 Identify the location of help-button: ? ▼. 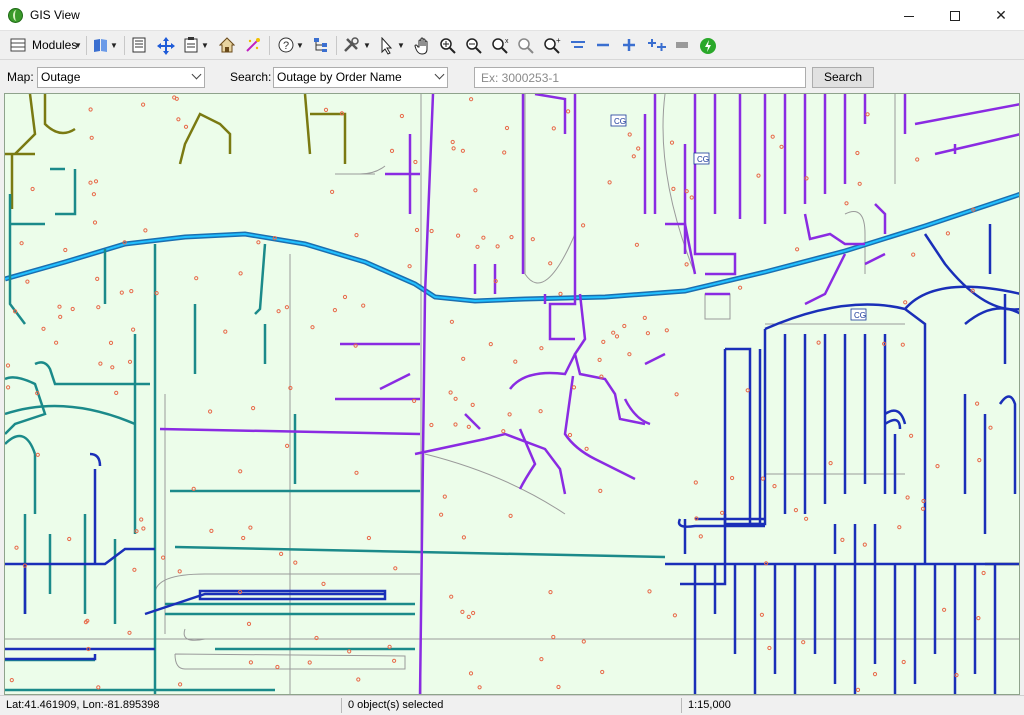
(291, 45).